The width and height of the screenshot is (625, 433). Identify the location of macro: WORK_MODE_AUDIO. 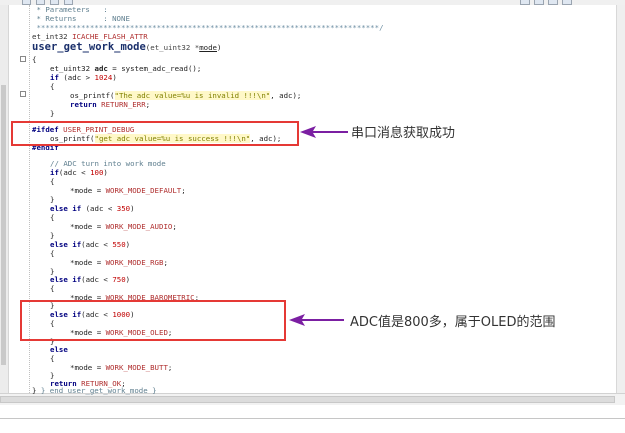
(139, 226).